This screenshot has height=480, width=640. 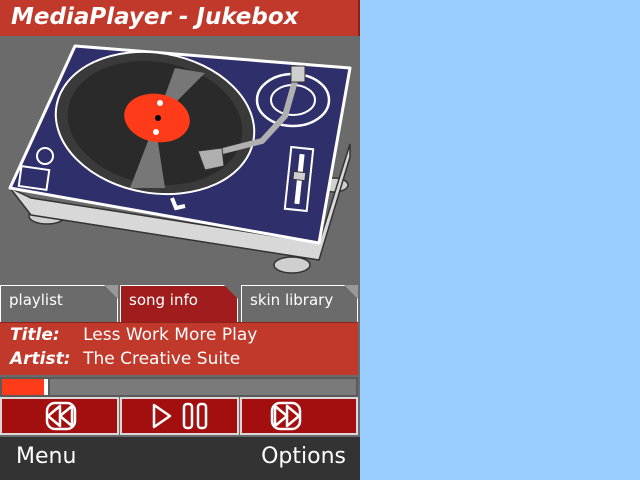 I want to click on tab-playlist: playlist, so click(x=59, y=303).